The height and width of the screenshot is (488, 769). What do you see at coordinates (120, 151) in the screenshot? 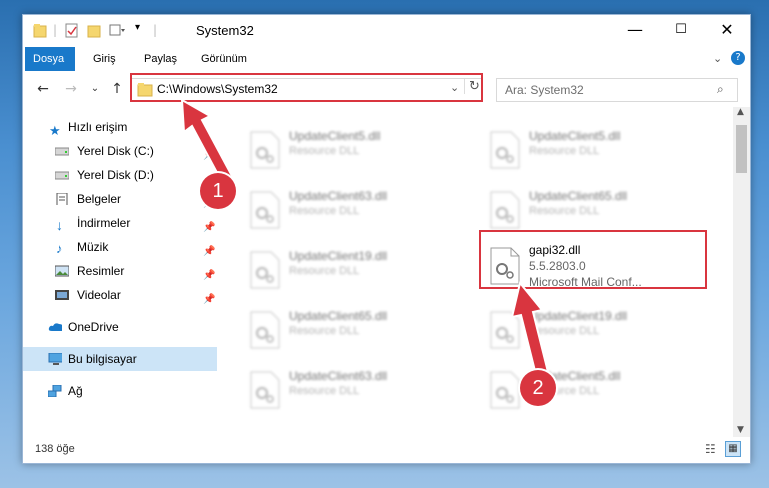
I see `nav-local-disk-c: Yerel Disk (C:) 📌` at bounding box center [120, 151].